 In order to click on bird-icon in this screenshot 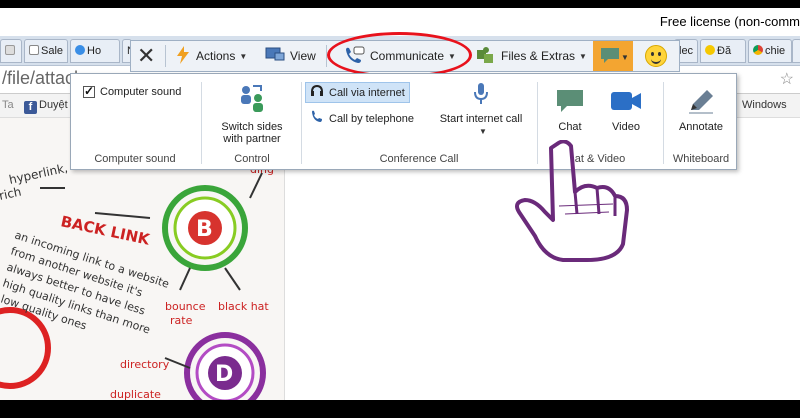, I will do `click(80, 50)`.